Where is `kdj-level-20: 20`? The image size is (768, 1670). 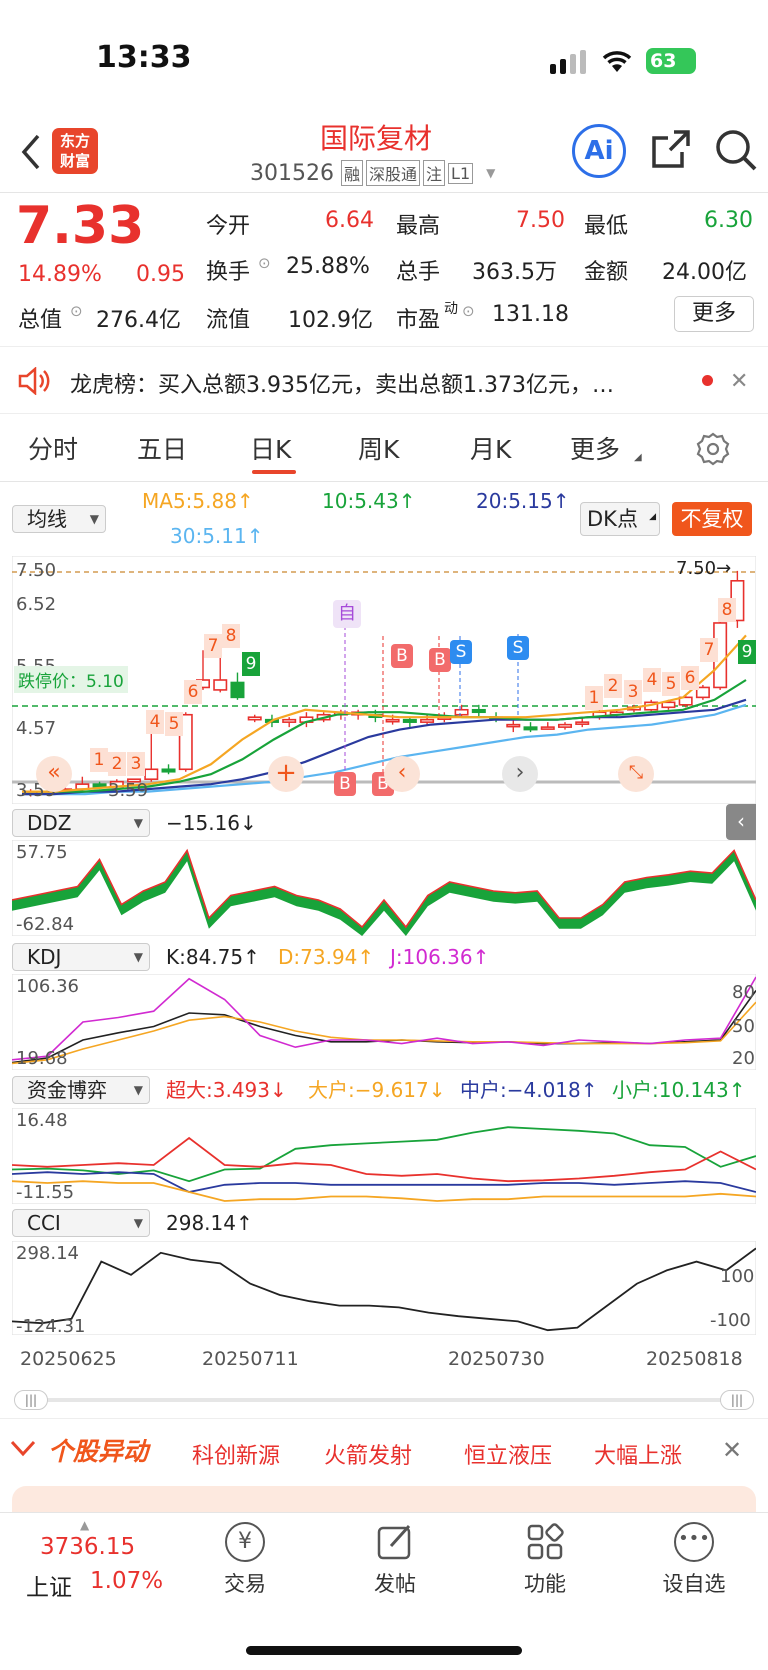 kdj-level-20: 20 is located at coordinates (743, 1058).